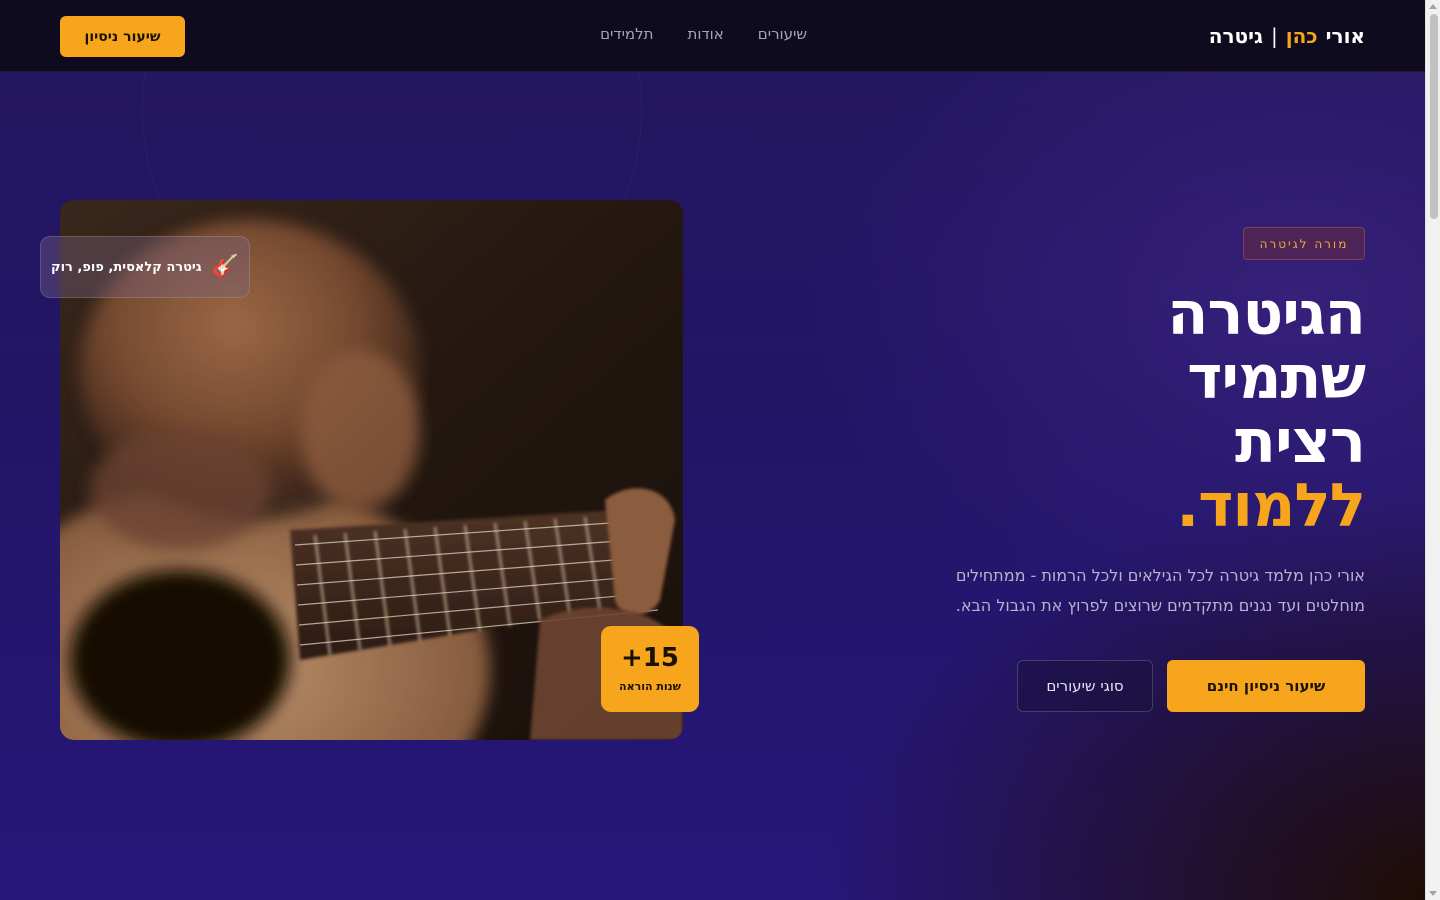 Image resolution: width=1440 pixels, height=900 pixels. I want to click on logo-subject: גיטרה, so click(1235, 36).